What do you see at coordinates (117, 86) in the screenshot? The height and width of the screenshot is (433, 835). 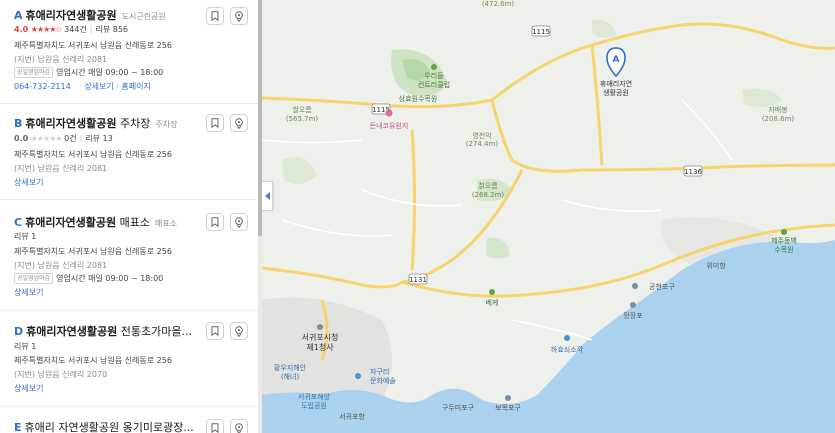 I see `detail-homepage-link: 상세보기 · 홈페이지` at bounding box center [117, 86].